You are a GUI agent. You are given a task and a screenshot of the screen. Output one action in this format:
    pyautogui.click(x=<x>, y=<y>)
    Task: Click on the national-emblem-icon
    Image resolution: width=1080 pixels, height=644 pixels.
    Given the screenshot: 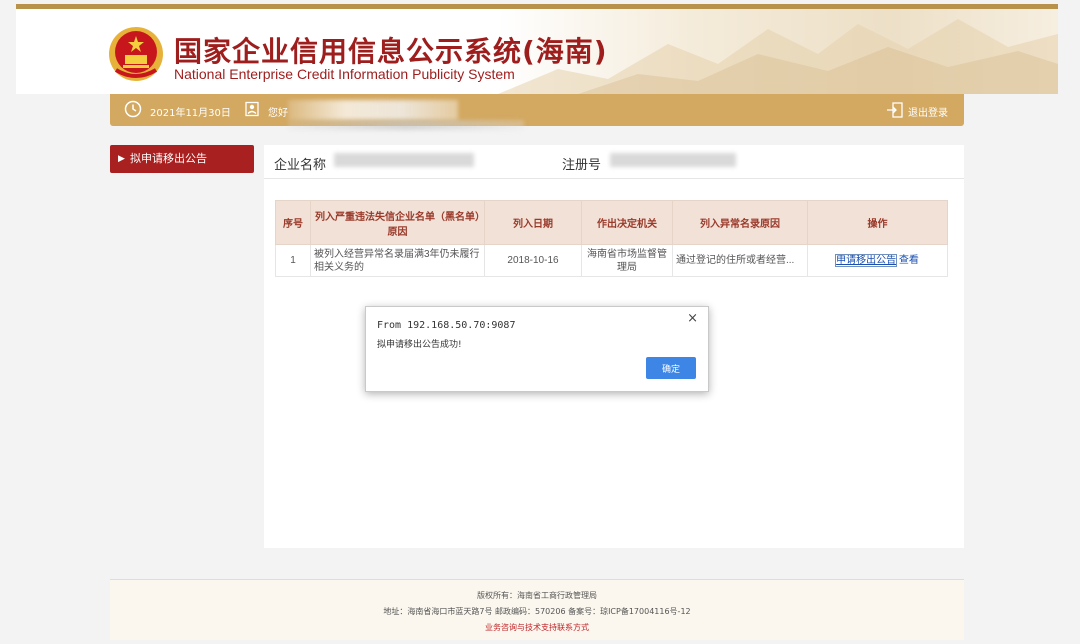 What is the action you would take?
    pyautogui.click(x=136, y=54)
    